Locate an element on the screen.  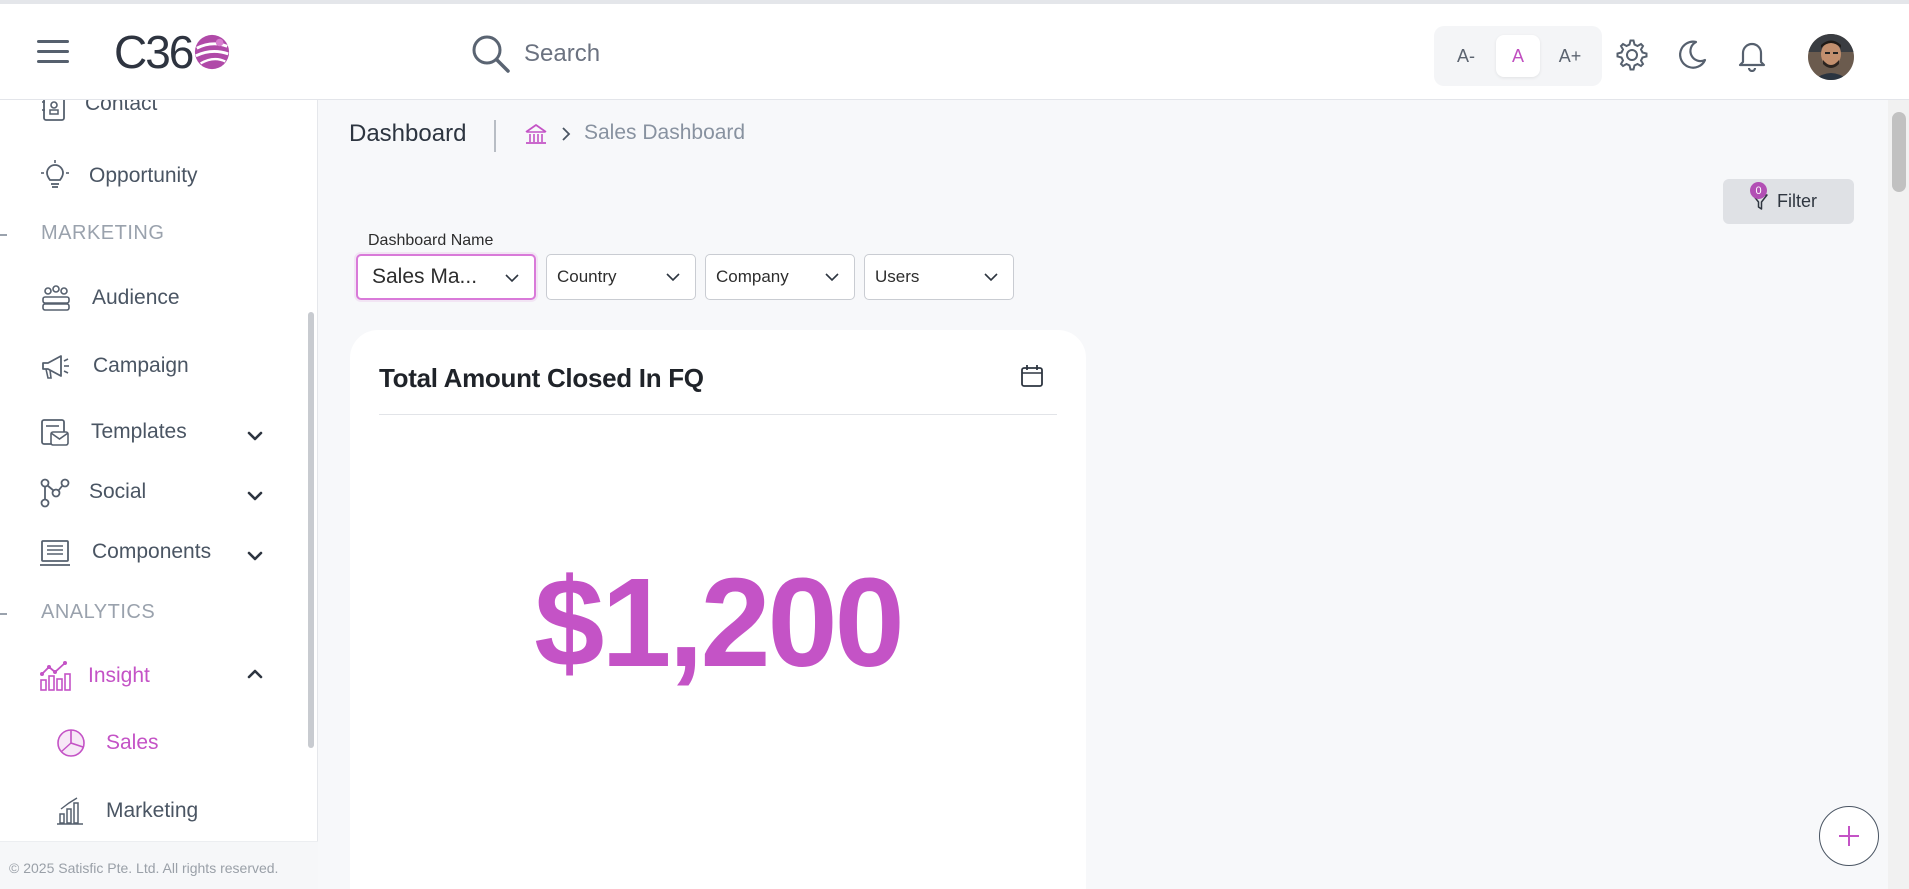
sidebar-item-label: Social is located at coordinates (118, 491).